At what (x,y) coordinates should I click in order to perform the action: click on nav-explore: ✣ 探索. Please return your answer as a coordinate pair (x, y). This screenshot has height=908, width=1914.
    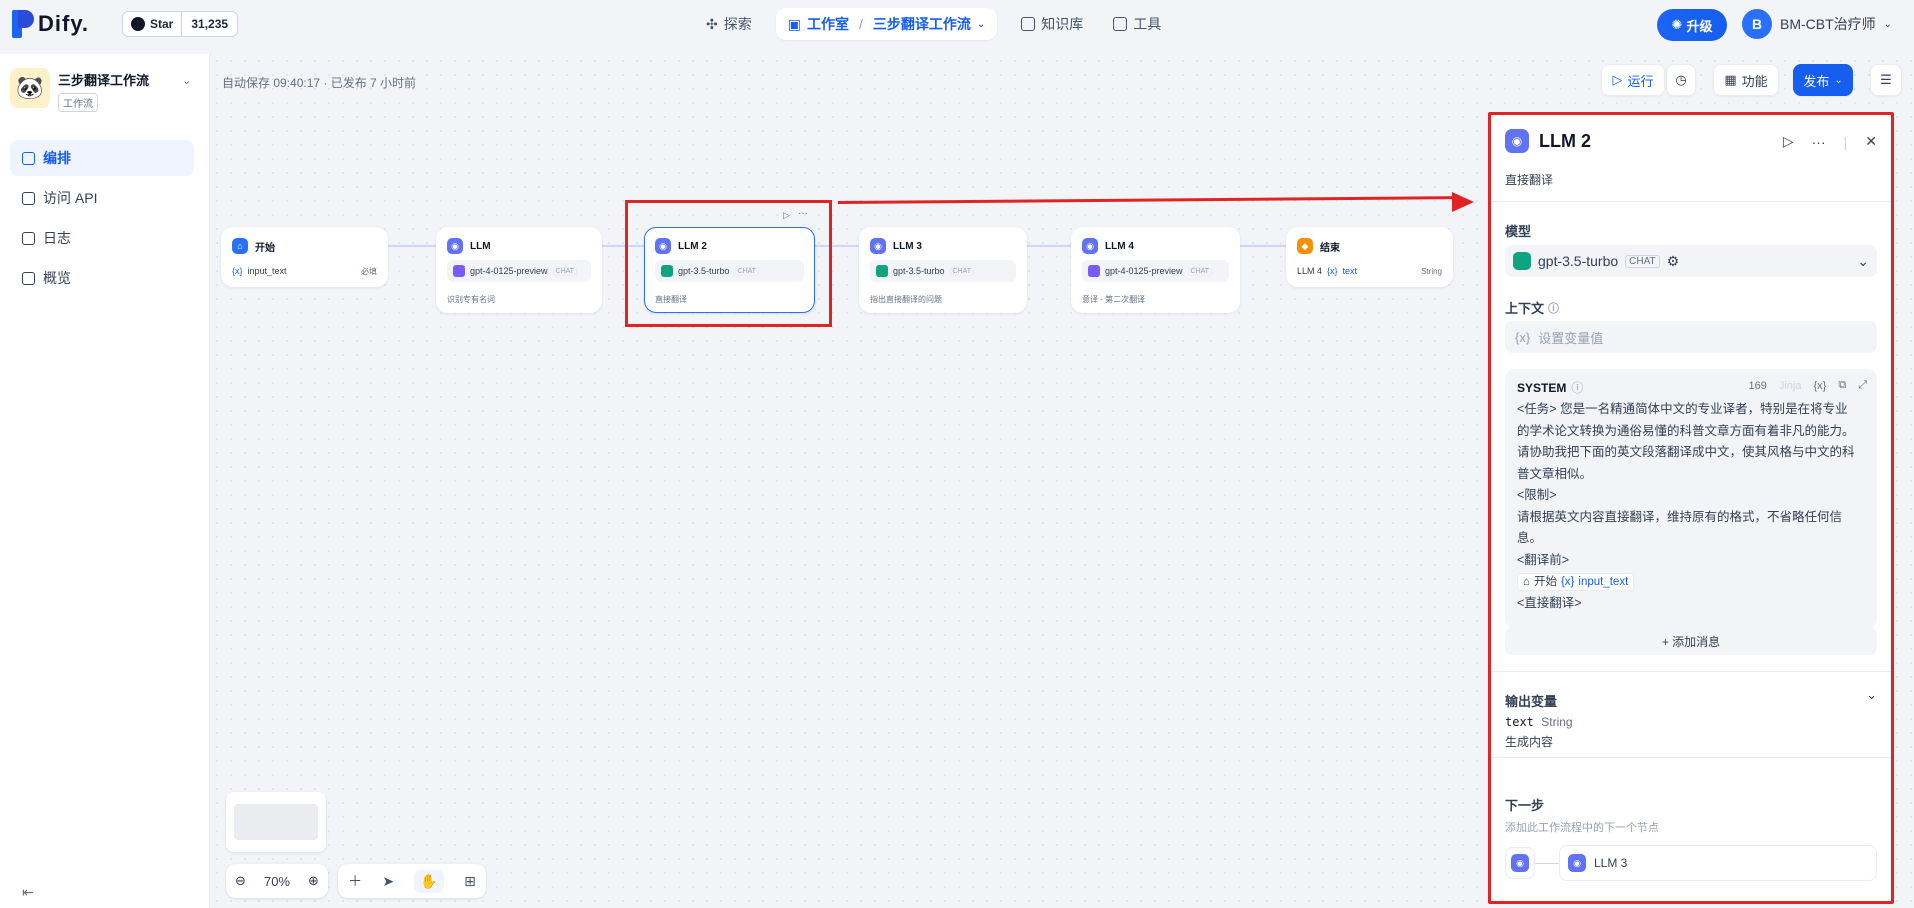
    Looking at the image, I should click on (729, 24).